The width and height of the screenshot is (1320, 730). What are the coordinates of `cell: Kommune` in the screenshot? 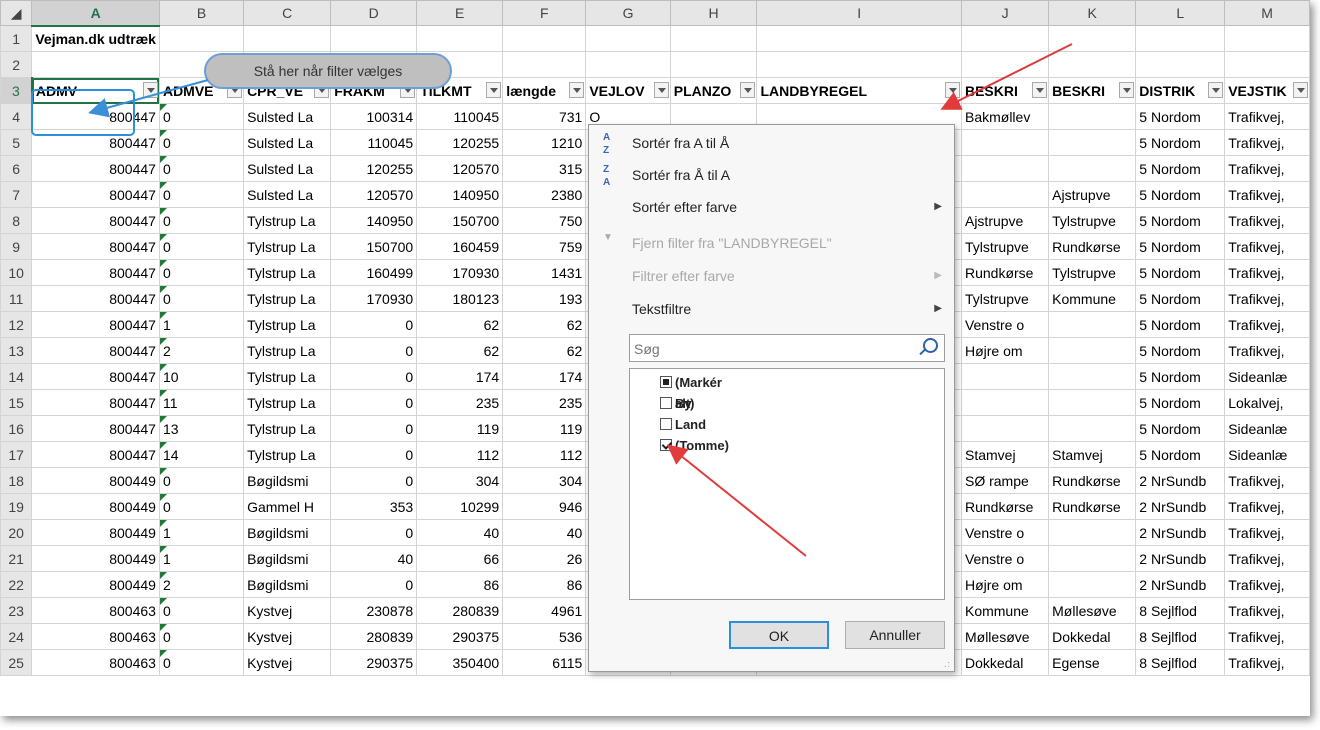 It's located at (1092, 298).